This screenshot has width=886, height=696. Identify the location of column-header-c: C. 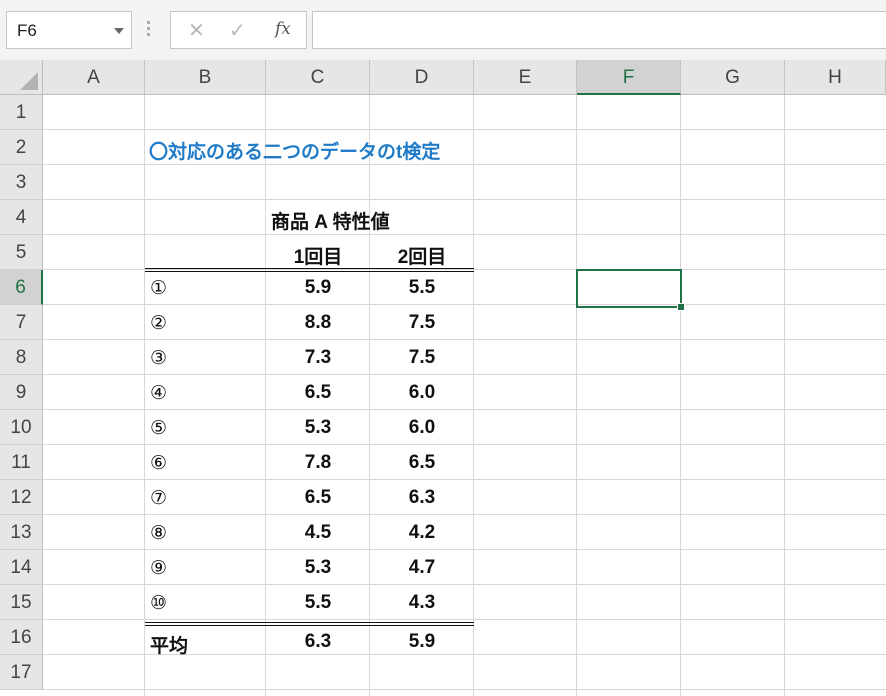
(318, 77).